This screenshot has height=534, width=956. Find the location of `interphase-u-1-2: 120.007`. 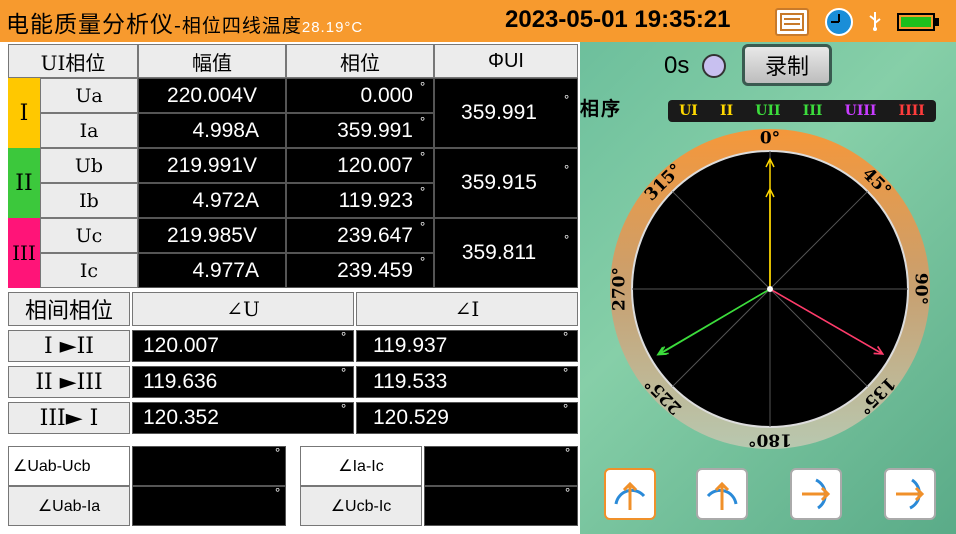

interphase-u-1-2: 120.007 is located at coordinates (243, 346).